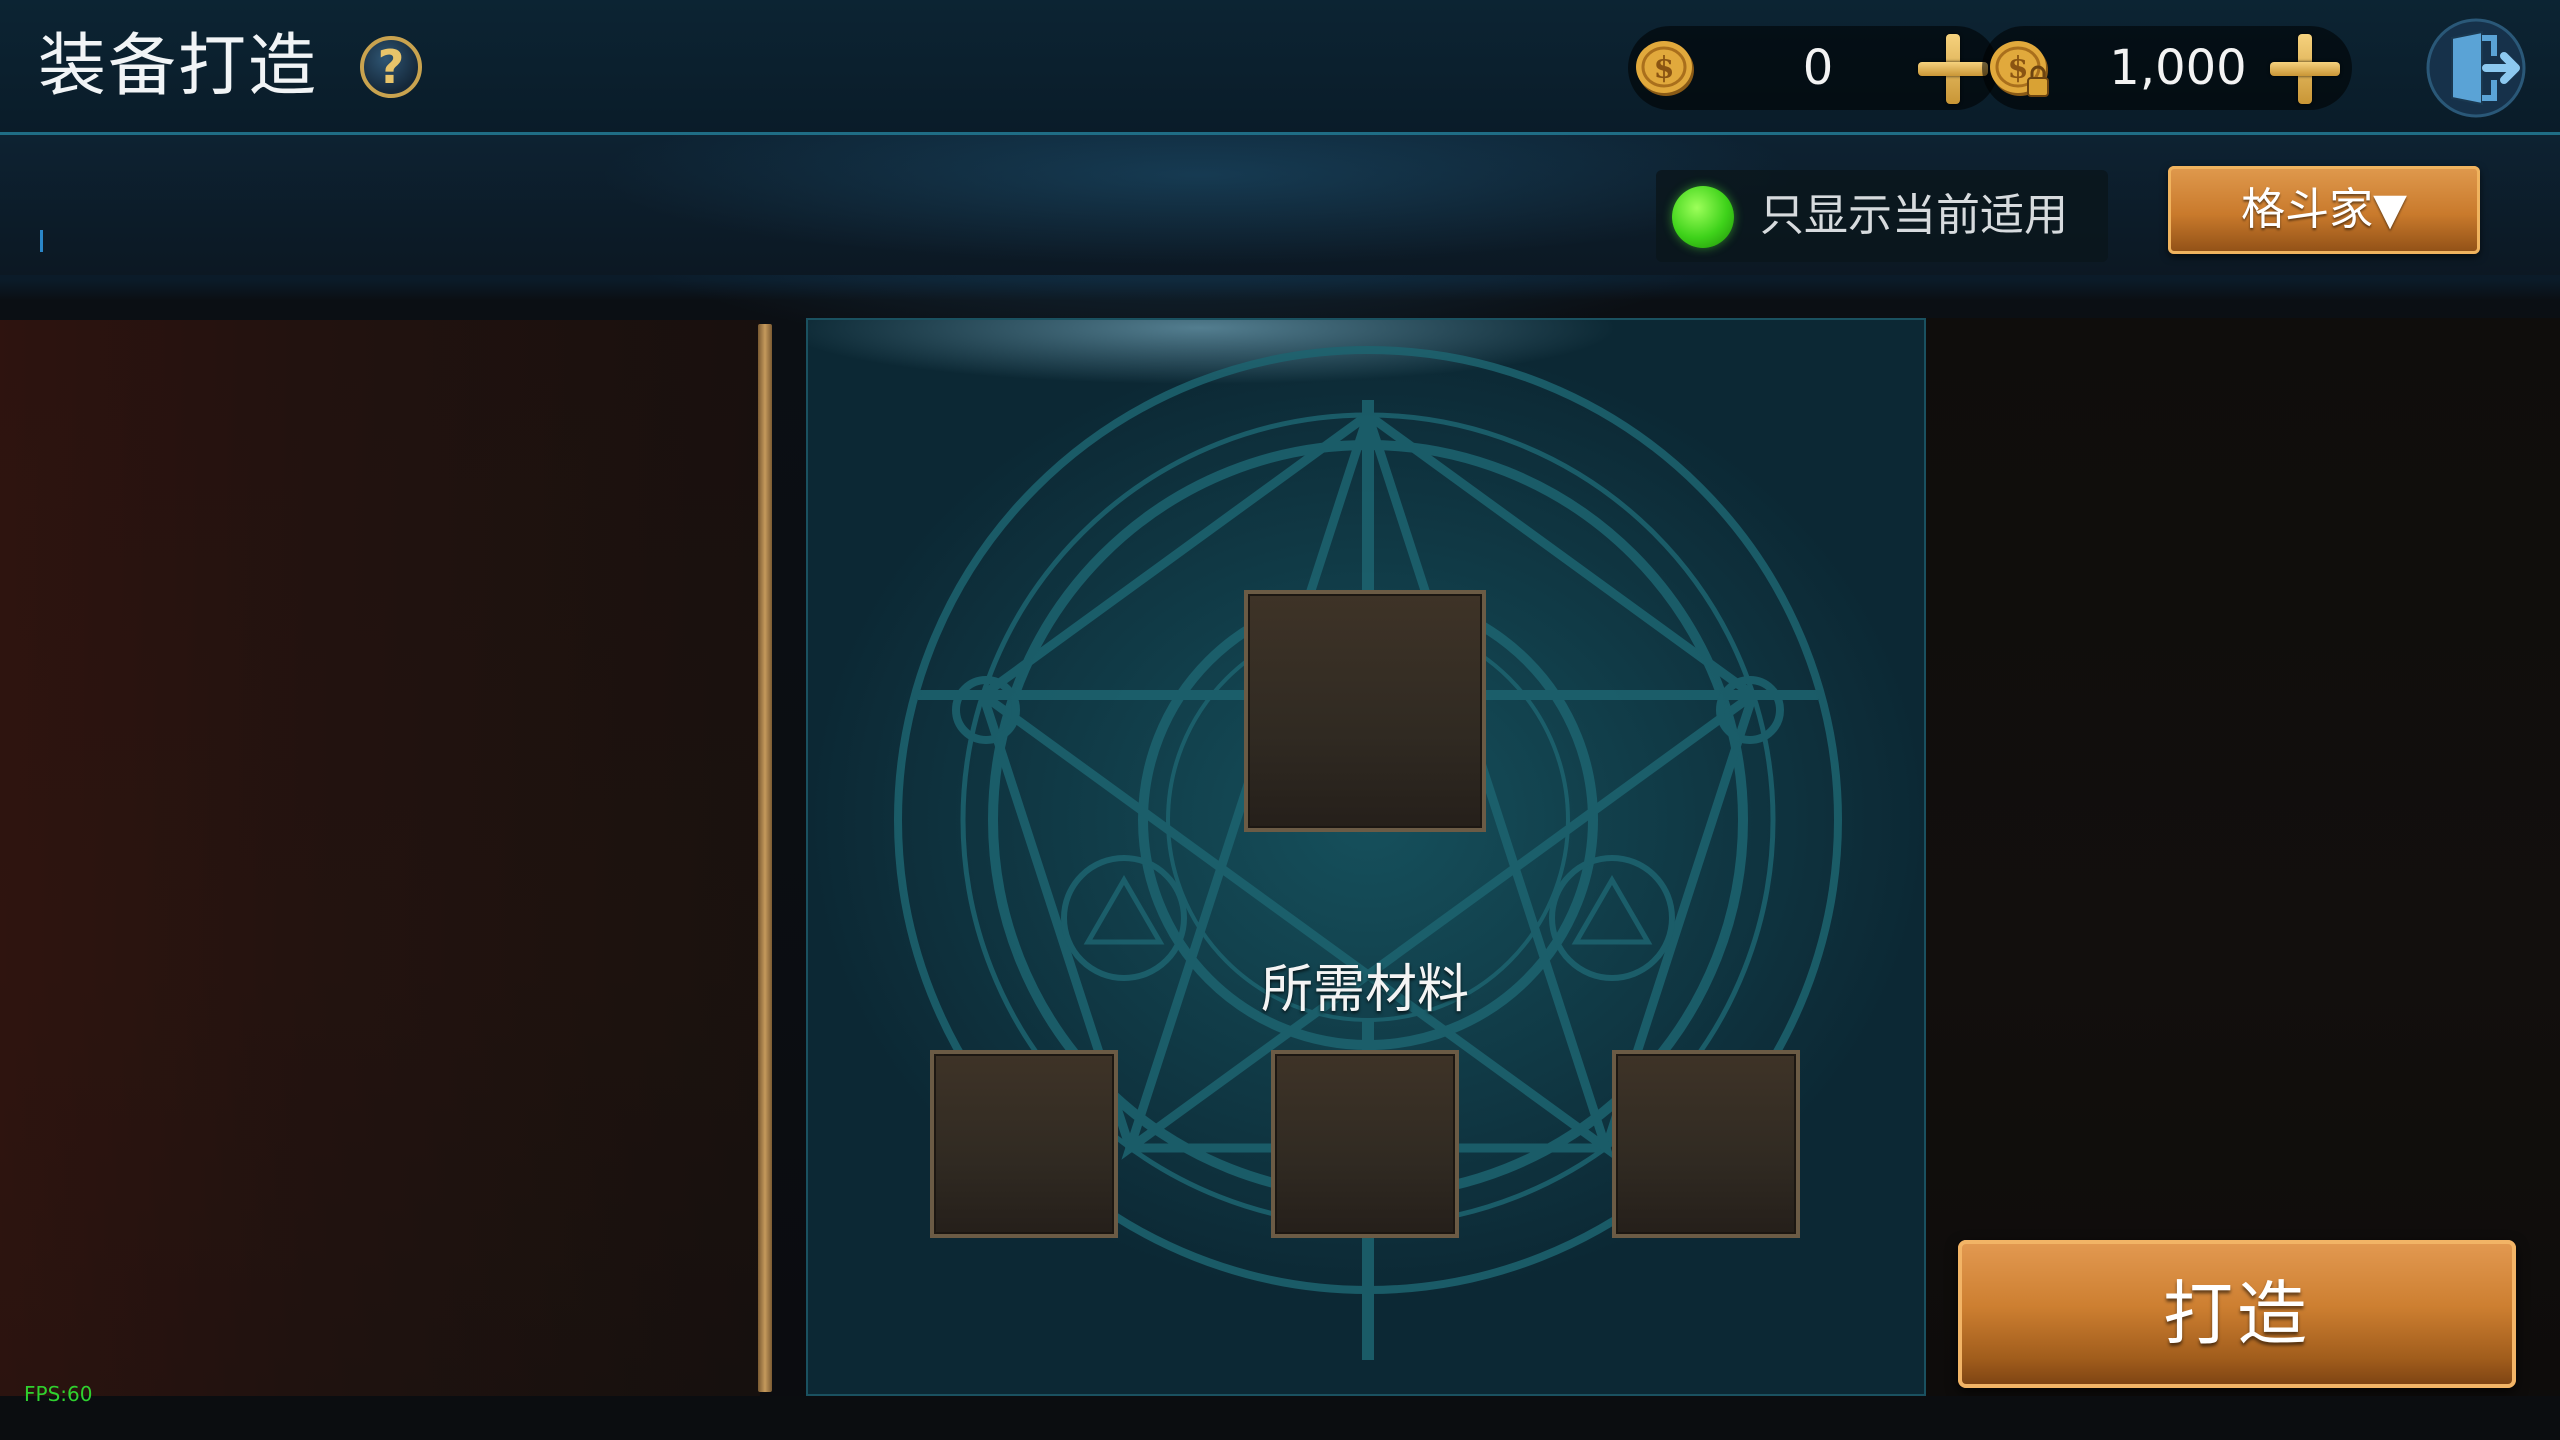 The height and width of the screenshot is (1440, 2560). What do you see at coordinates (41, 241) in the screenshot?
I see `tab-indicator` at bounding box center [41, 241].